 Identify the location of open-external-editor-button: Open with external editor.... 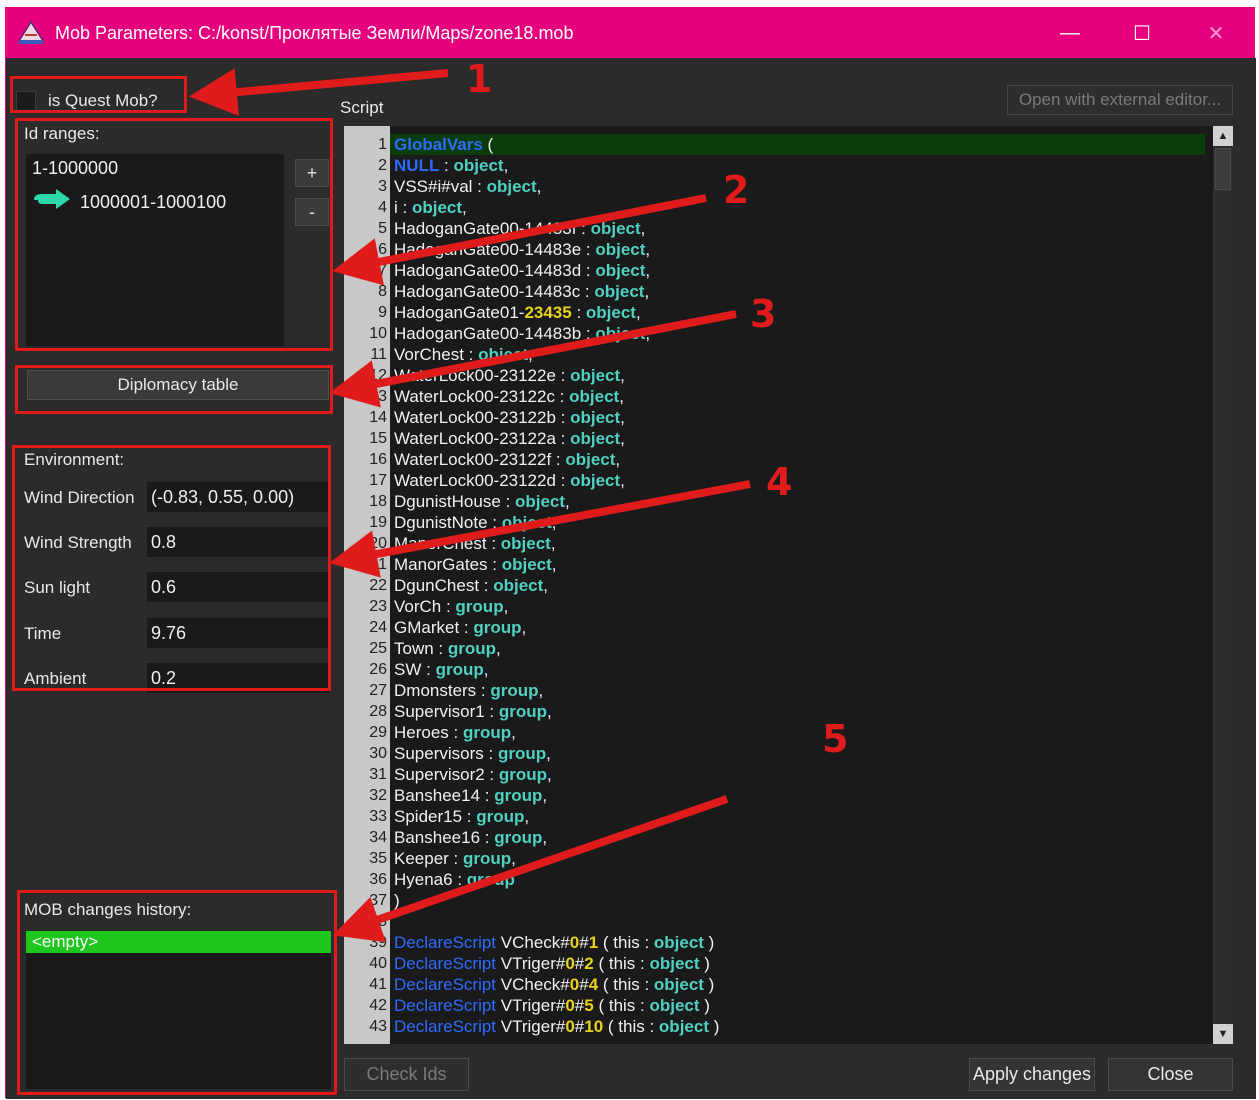
(1120, 100).